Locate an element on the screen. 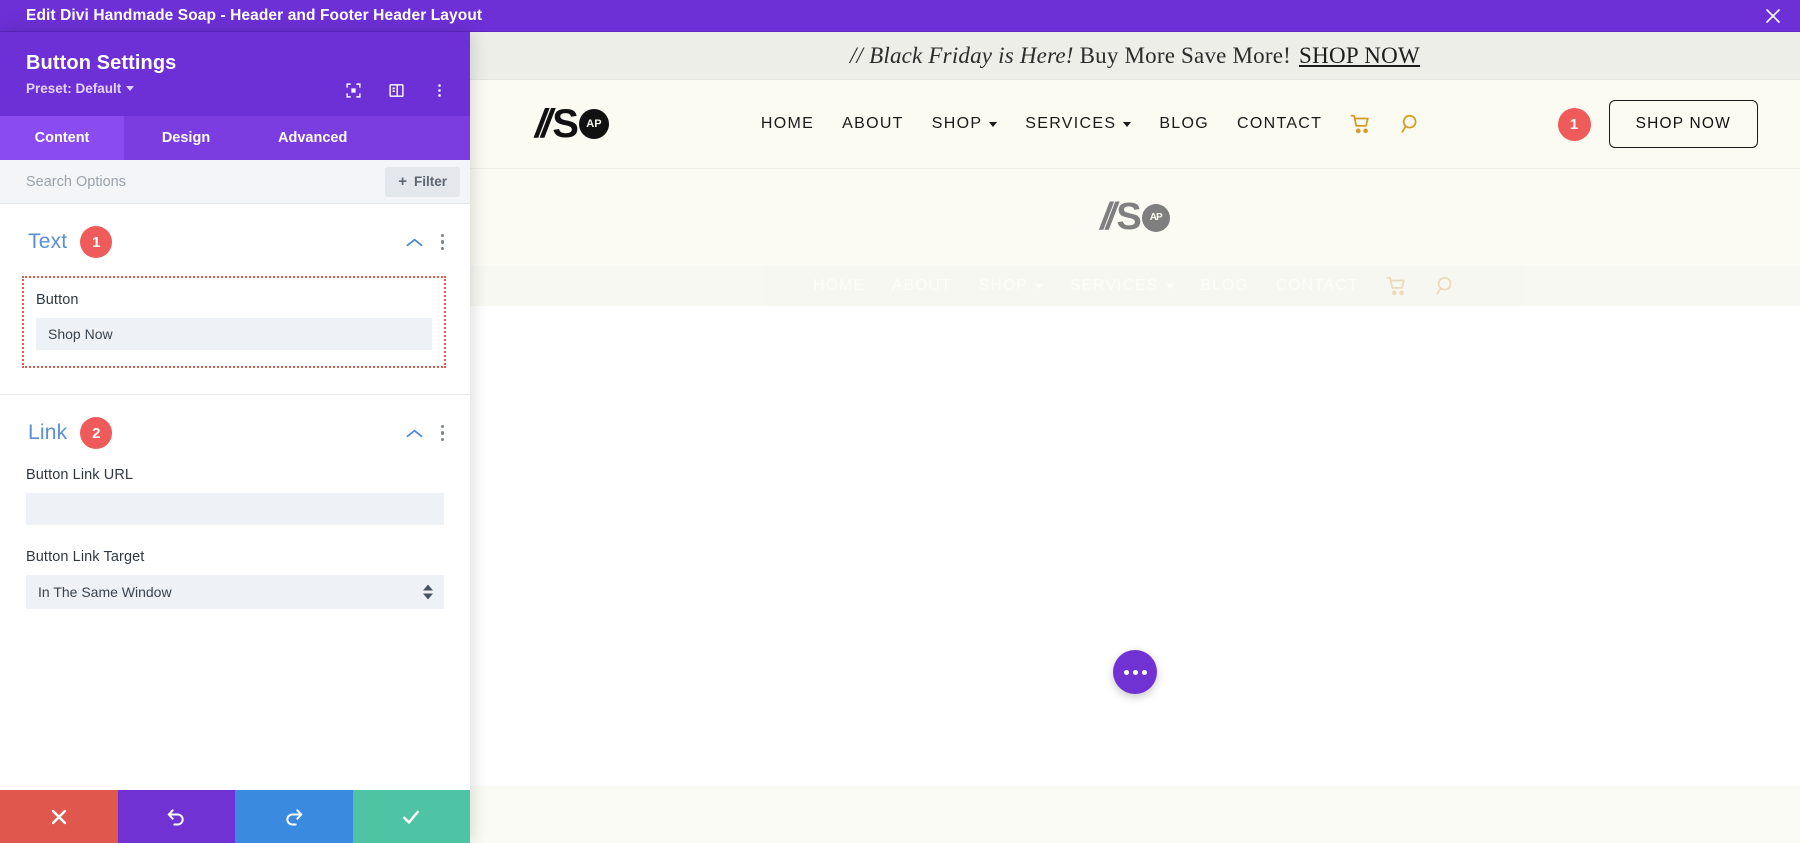 The image size is (1800, 843). group-text: Text 1 Button is located at coordinates (235, 286).